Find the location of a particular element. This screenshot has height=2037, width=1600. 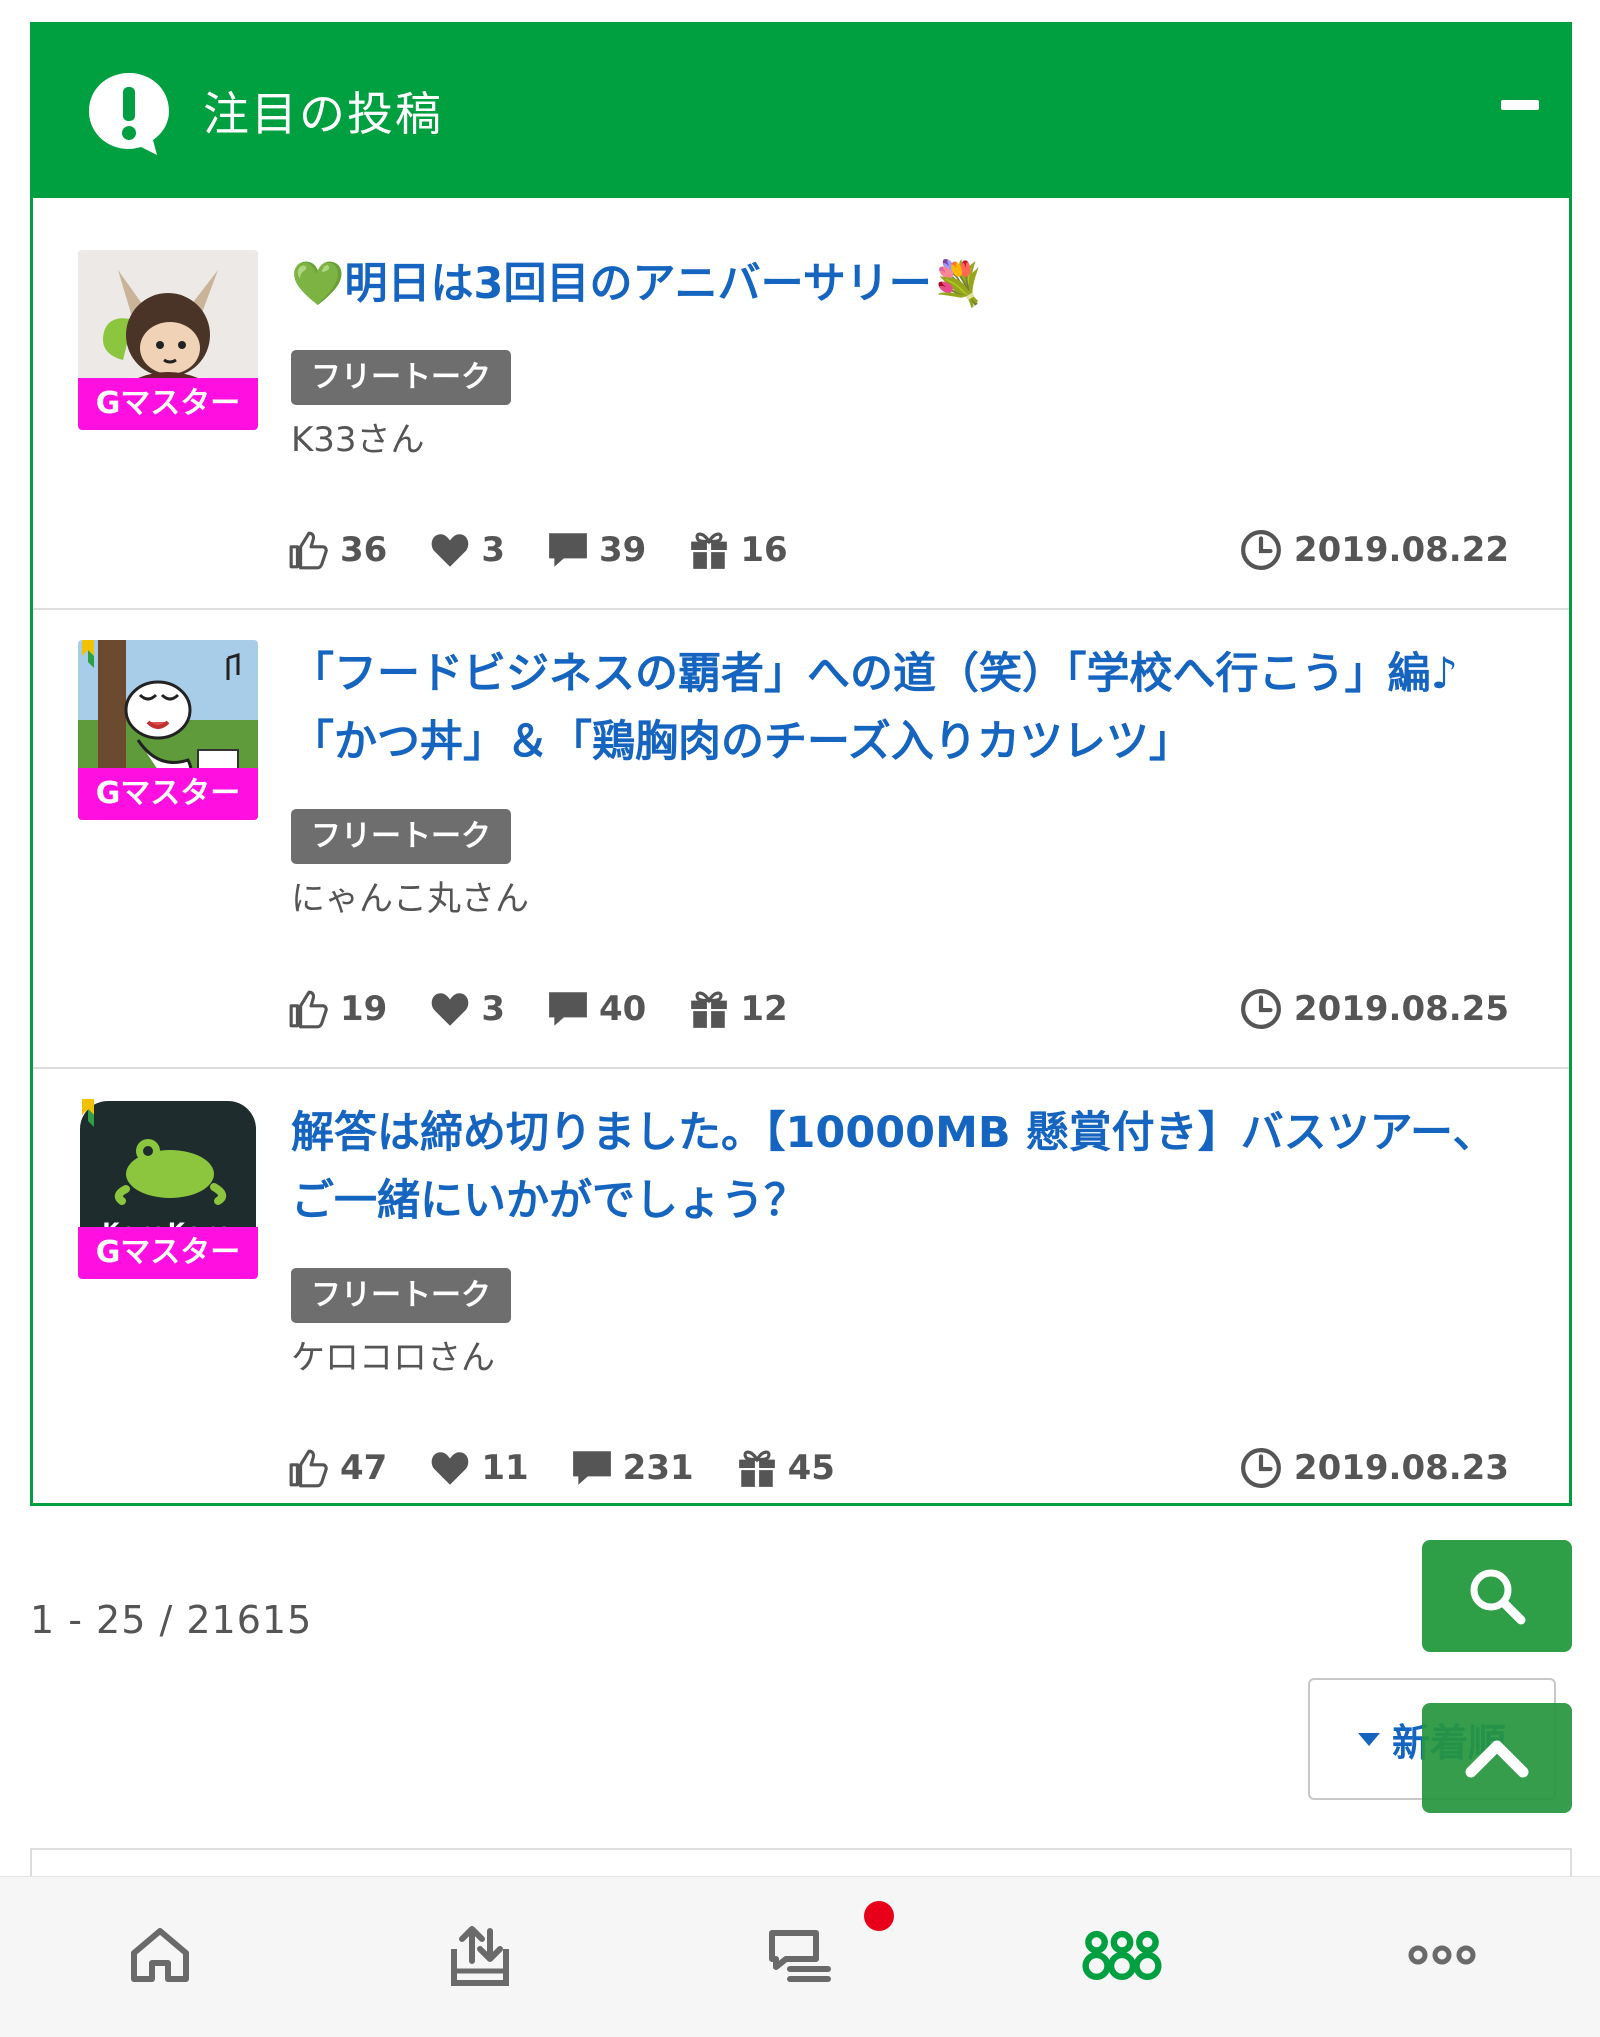

tab-upload is located at coordinates (480, 1955).